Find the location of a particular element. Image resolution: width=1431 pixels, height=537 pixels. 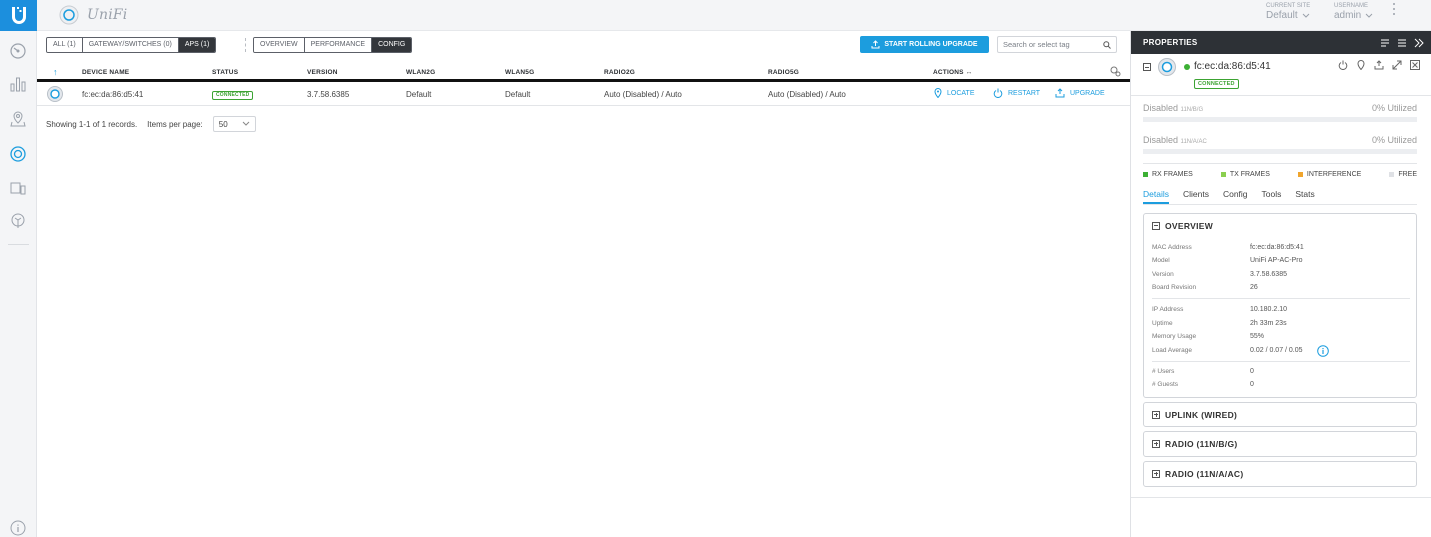

status-cell: CONNECTED is located at coordinates (233, 94).